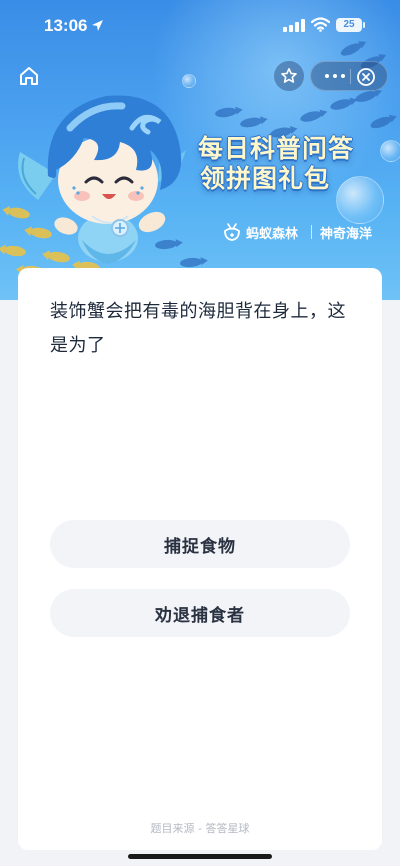 The height and width of the screenshot is (866, 400). Describe the element at coordinates (97, 25) in the screenshot. I see `location-arrow-icon` at that location.